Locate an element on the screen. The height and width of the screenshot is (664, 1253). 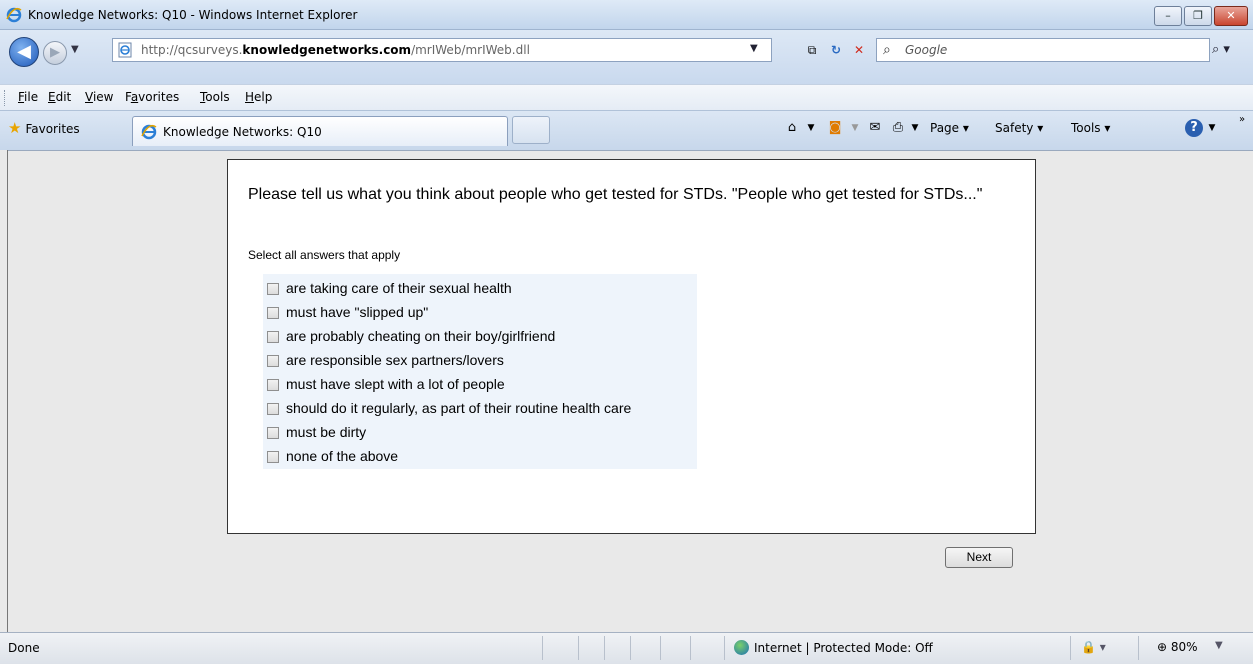
tab-label: Knowledge Networks: Q10 is located at coordinates (242, 132).